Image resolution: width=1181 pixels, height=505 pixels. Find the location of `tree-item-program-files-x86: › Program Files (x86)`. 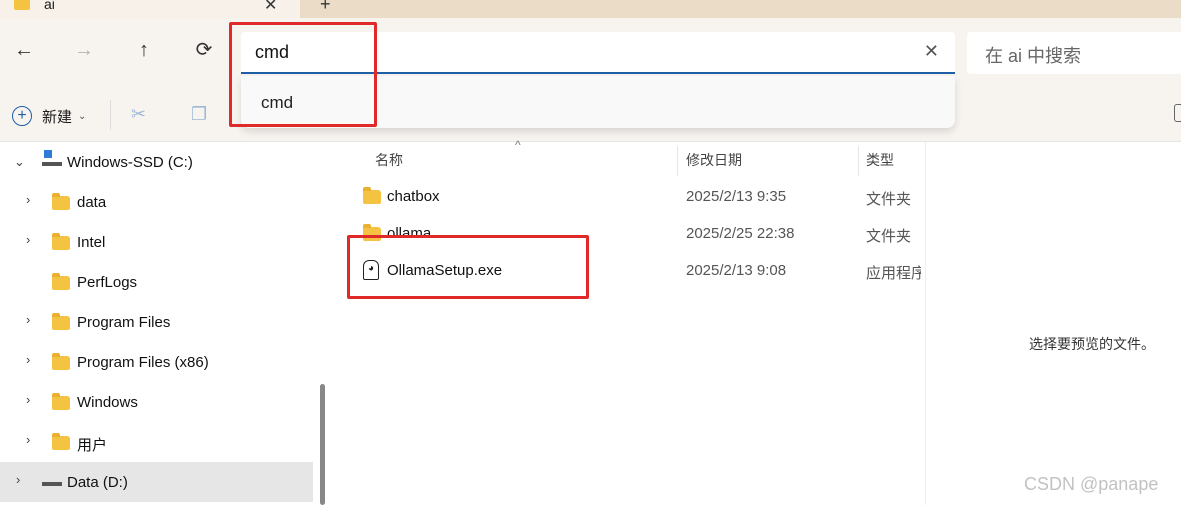

tree-item-program-files-x86: › Program Files (x86) is located at coordinates (156, 362).